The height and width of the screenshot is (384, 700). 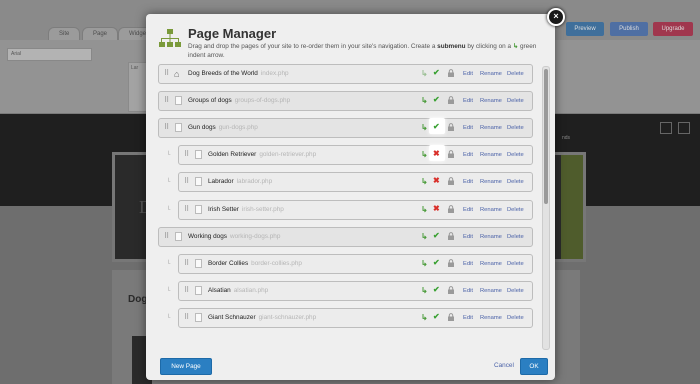 I want to click on expand-icon, so click(x=684, y=128).